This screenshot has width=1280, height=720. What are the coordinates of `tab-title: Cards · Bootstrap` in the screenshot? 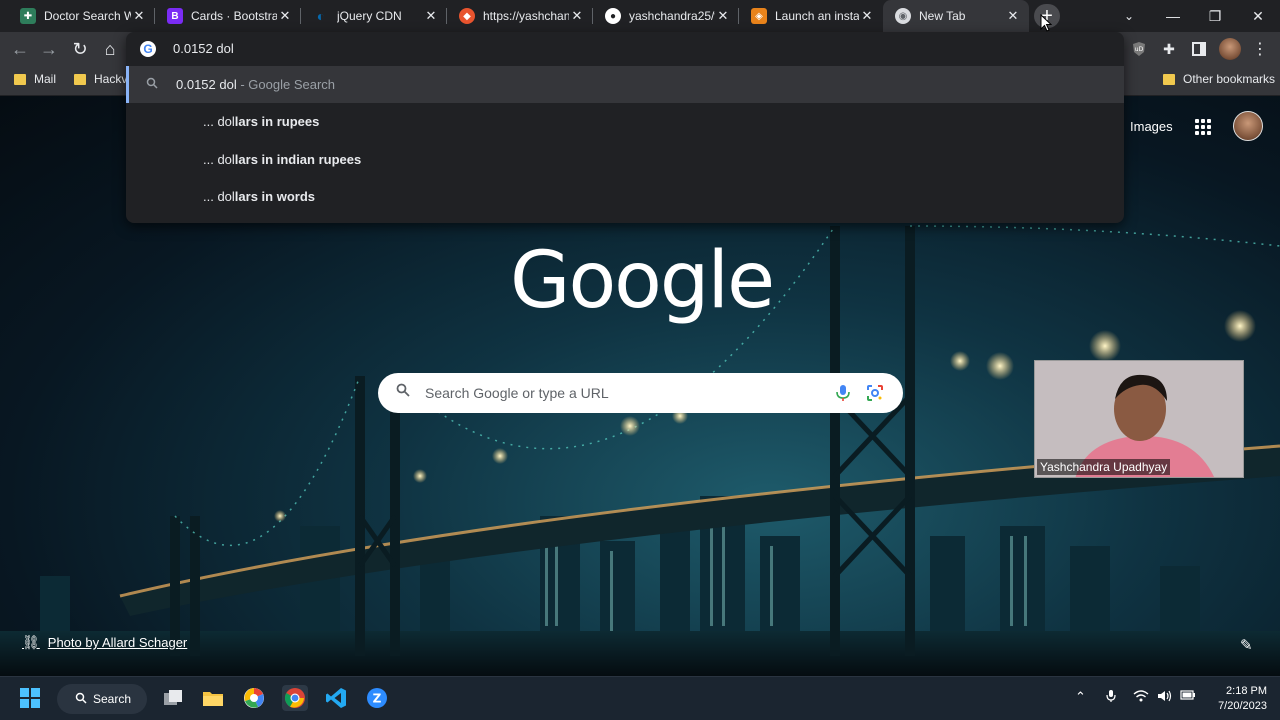 It's located at (234, 16).